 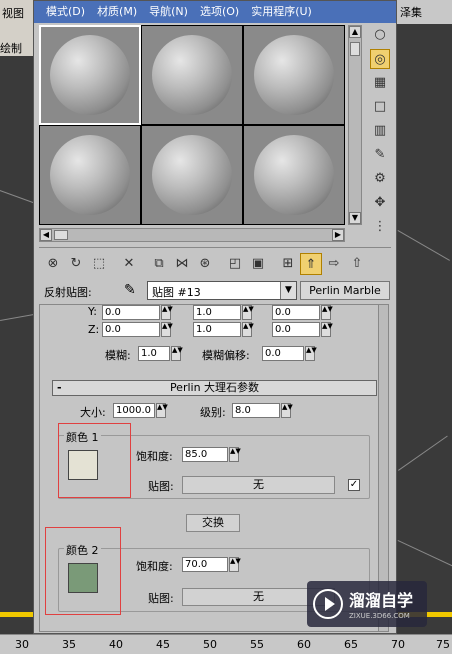 I want to click on show-end-result-icon: ⊞, so click(x=288, y=264).